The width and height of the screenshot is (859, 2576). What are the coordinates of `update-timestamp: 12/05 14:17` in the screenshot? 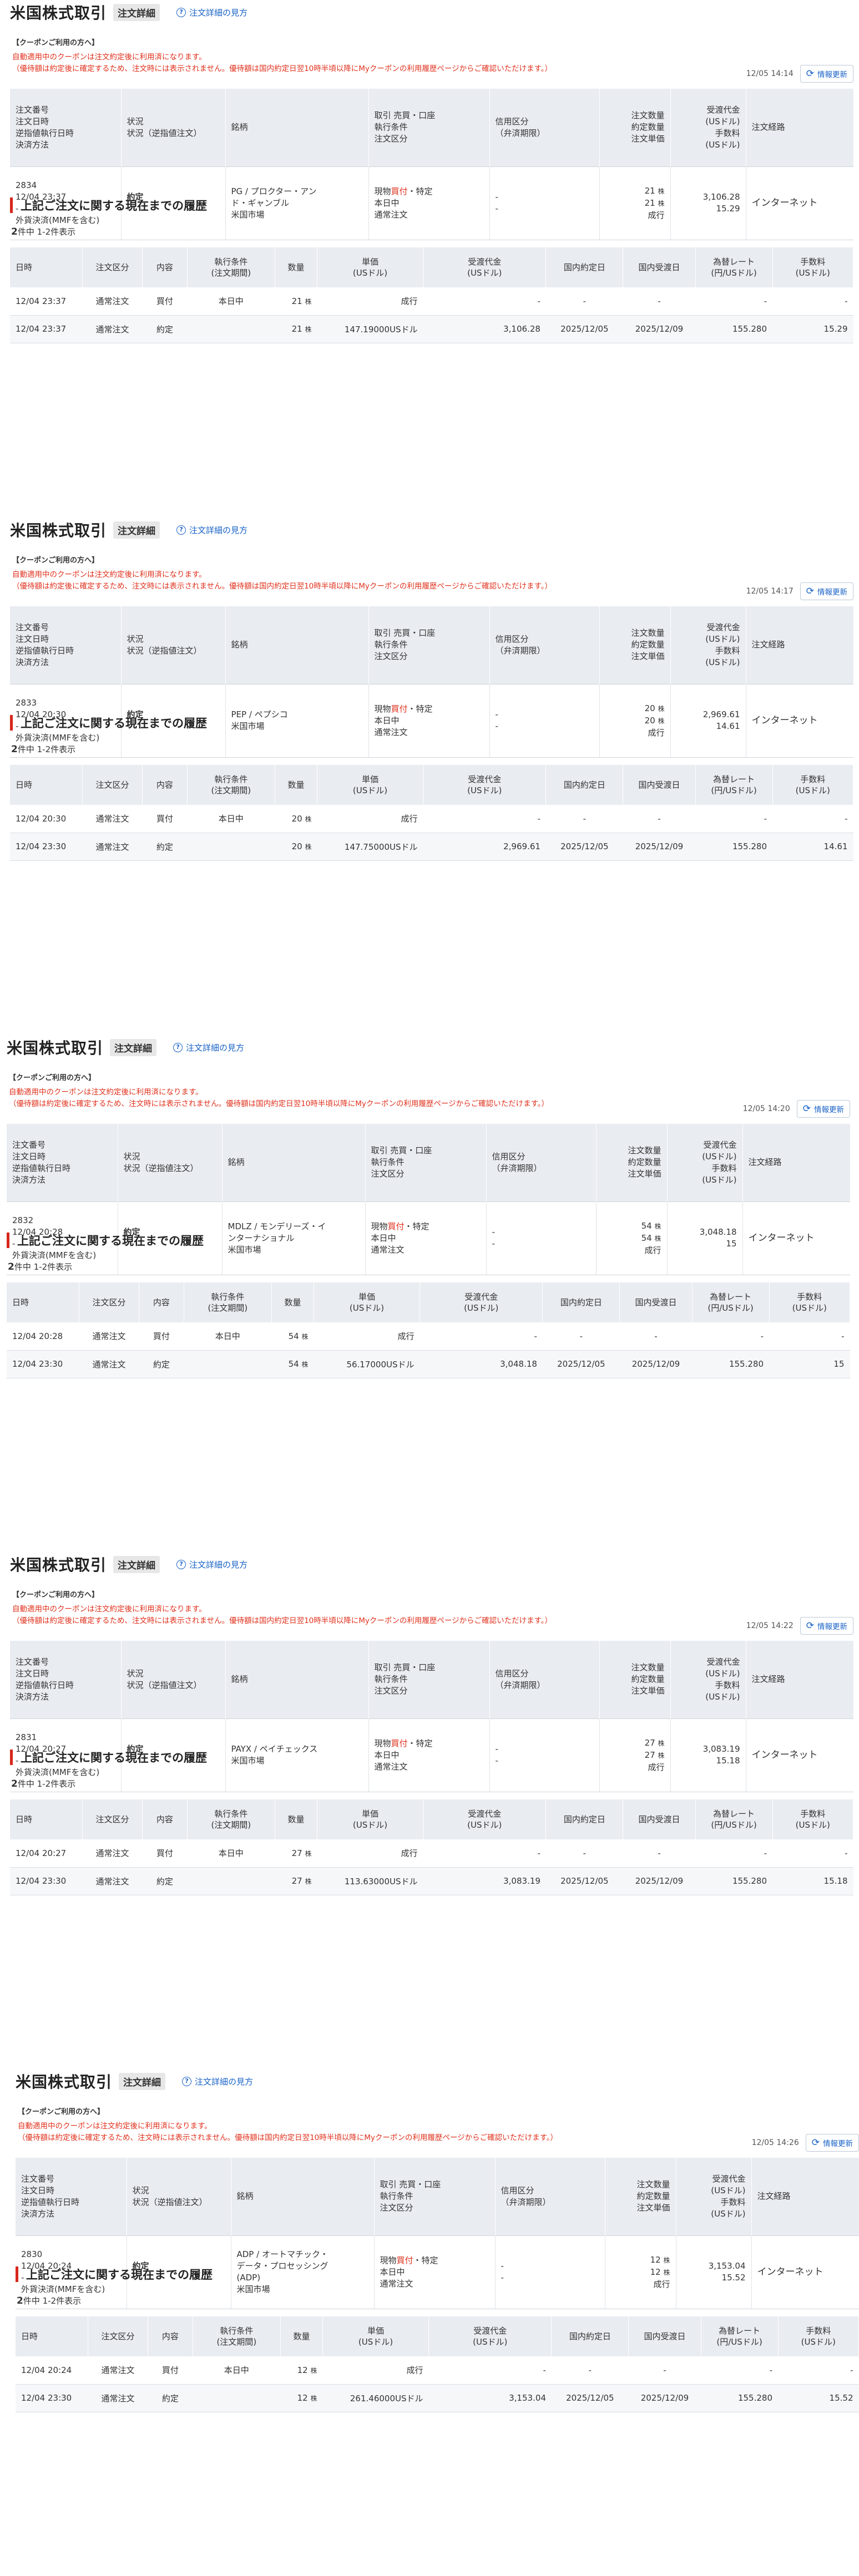 It's located at (770, 591).